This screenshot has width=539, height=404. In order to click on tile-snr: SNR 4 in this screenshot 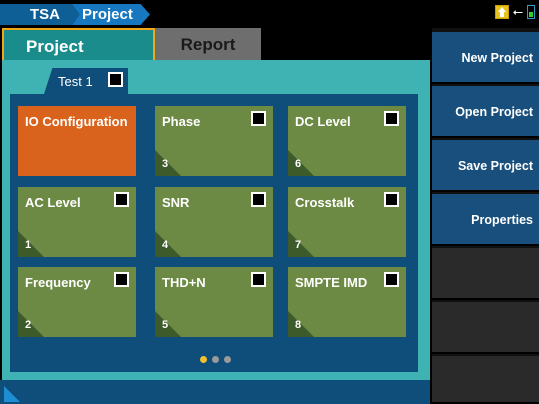, I will do `click(214, 222)`.